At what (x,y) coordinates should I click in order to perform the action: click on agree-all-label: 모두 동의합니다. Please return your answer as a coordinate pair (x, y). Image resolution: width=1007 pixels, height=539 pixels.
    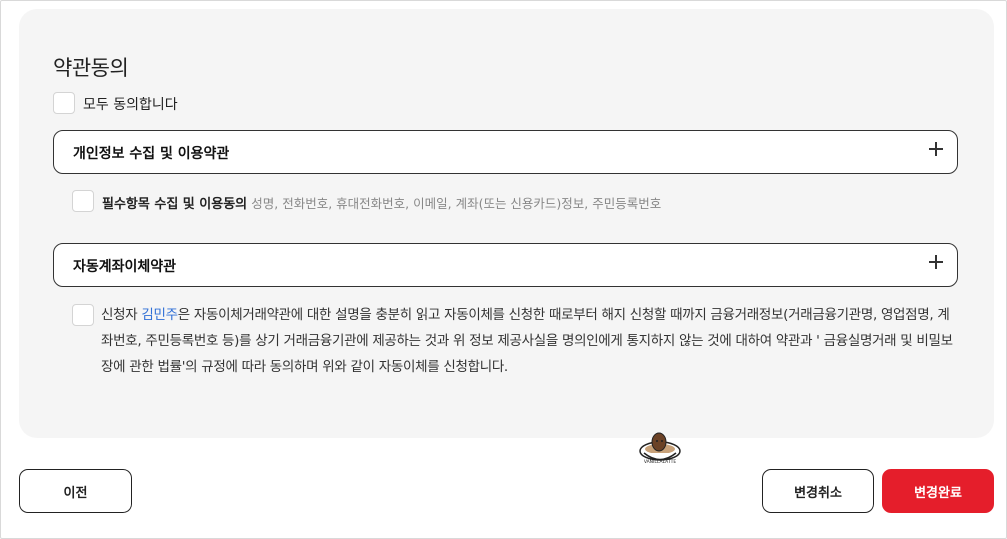
    Looking at the image, I should click on (130, 104).